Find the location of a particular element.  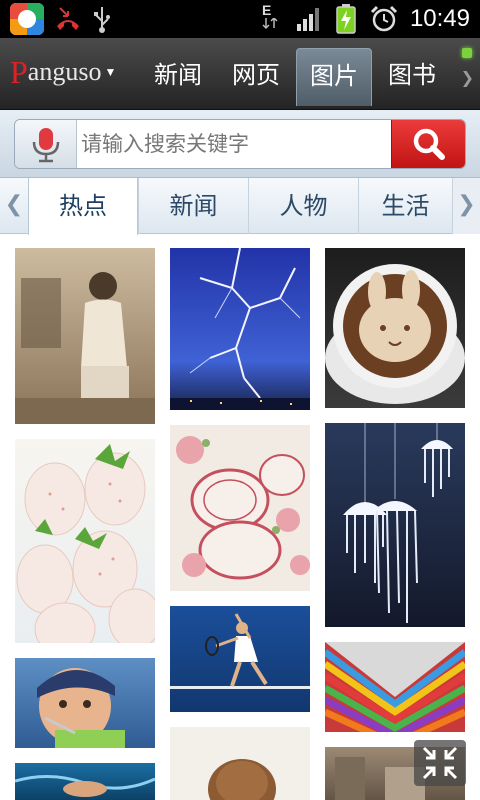

photo-lightning is located at coordinates (240, 329).